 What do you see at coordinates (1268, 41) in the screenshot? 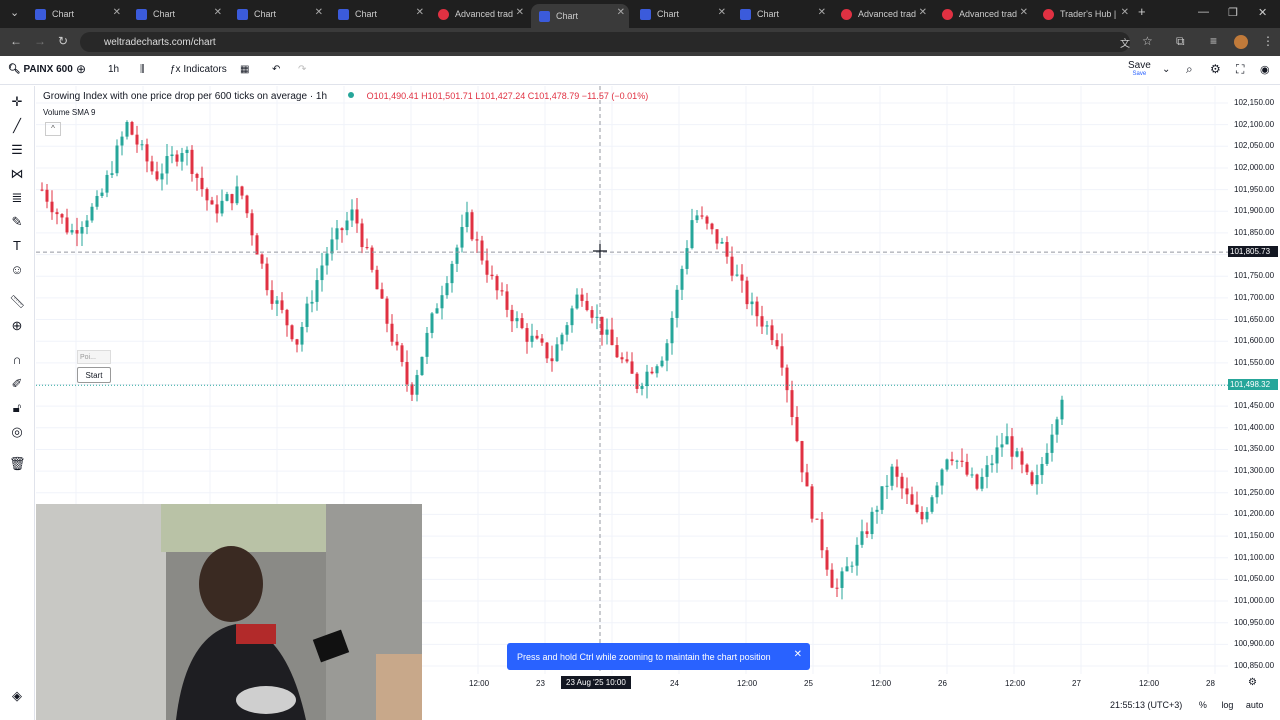
I see `browser-menu-icon: ⋮` at bounding box center [1268, 41].